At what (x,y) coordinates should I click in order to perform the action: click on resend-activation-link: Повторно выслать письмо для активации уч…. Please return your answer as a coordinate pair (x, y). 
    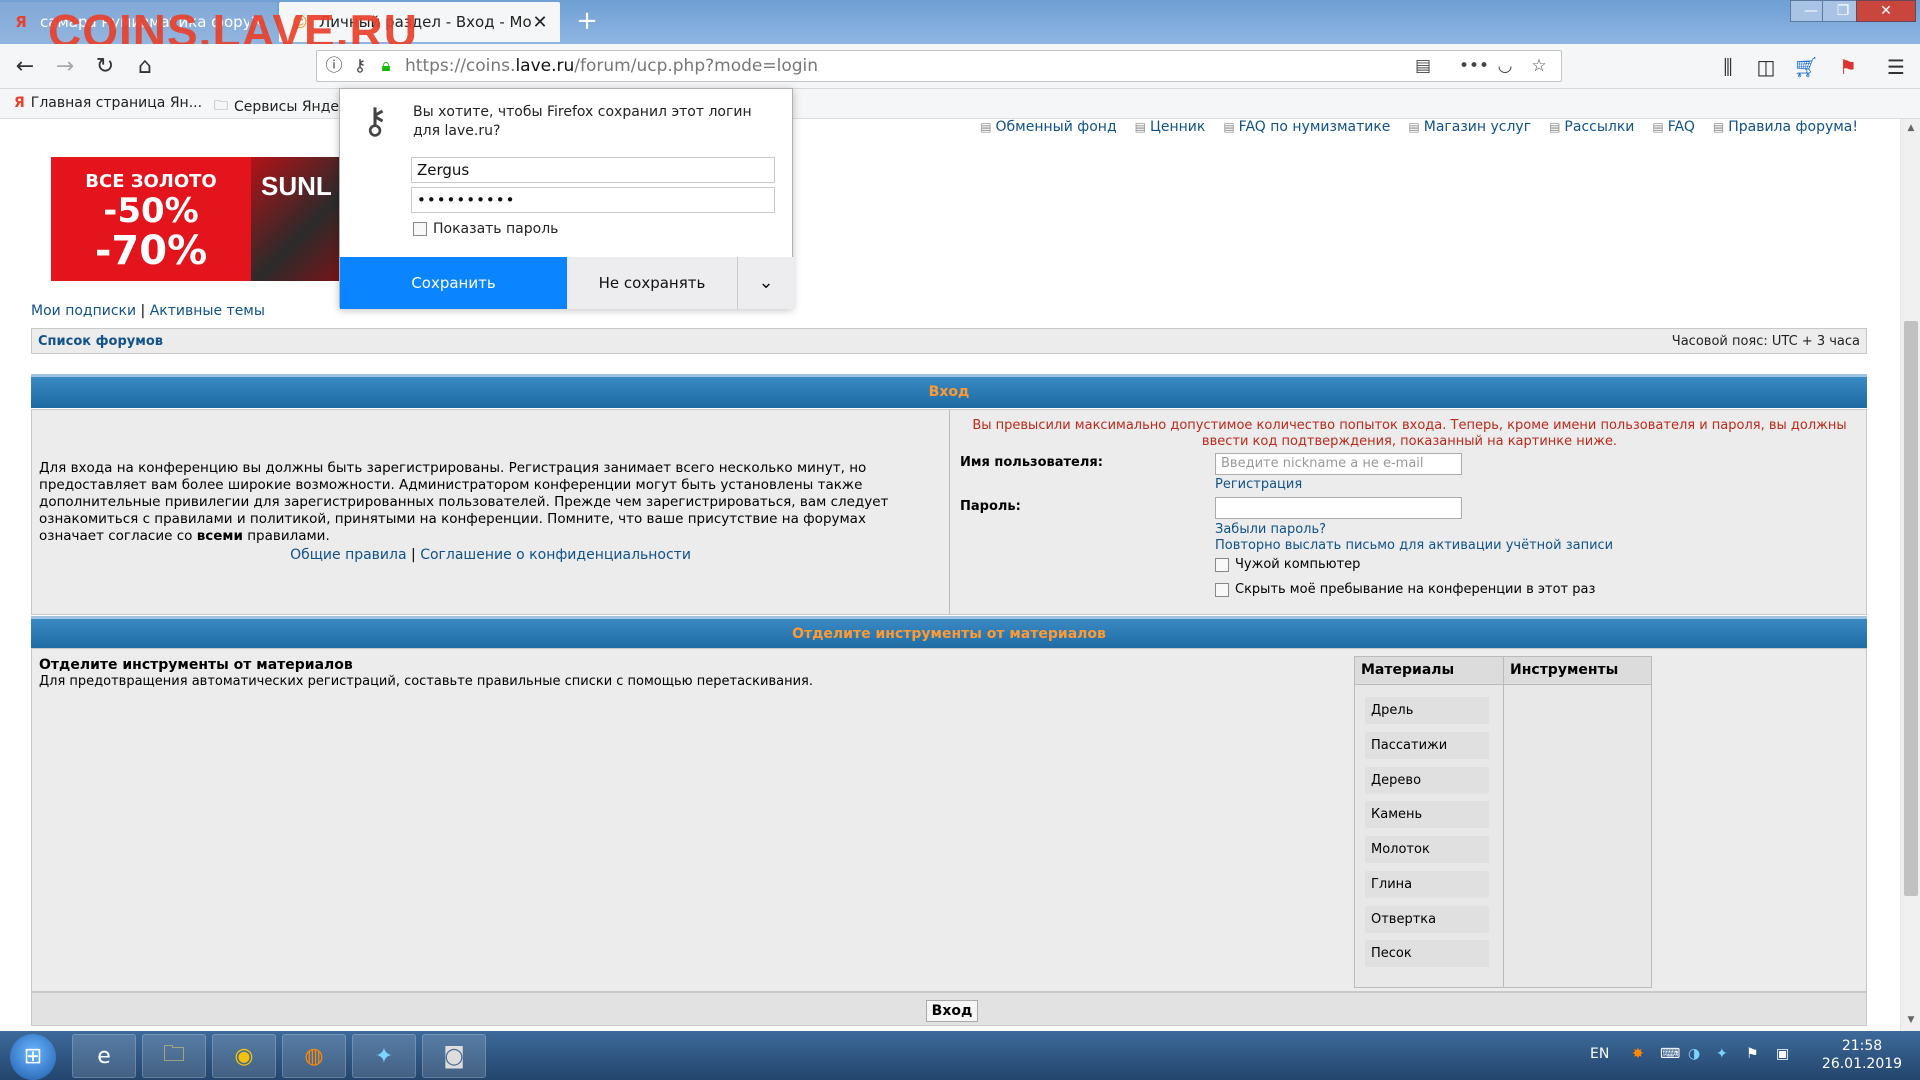
    Looking at the image, I should click on (1414, 545).